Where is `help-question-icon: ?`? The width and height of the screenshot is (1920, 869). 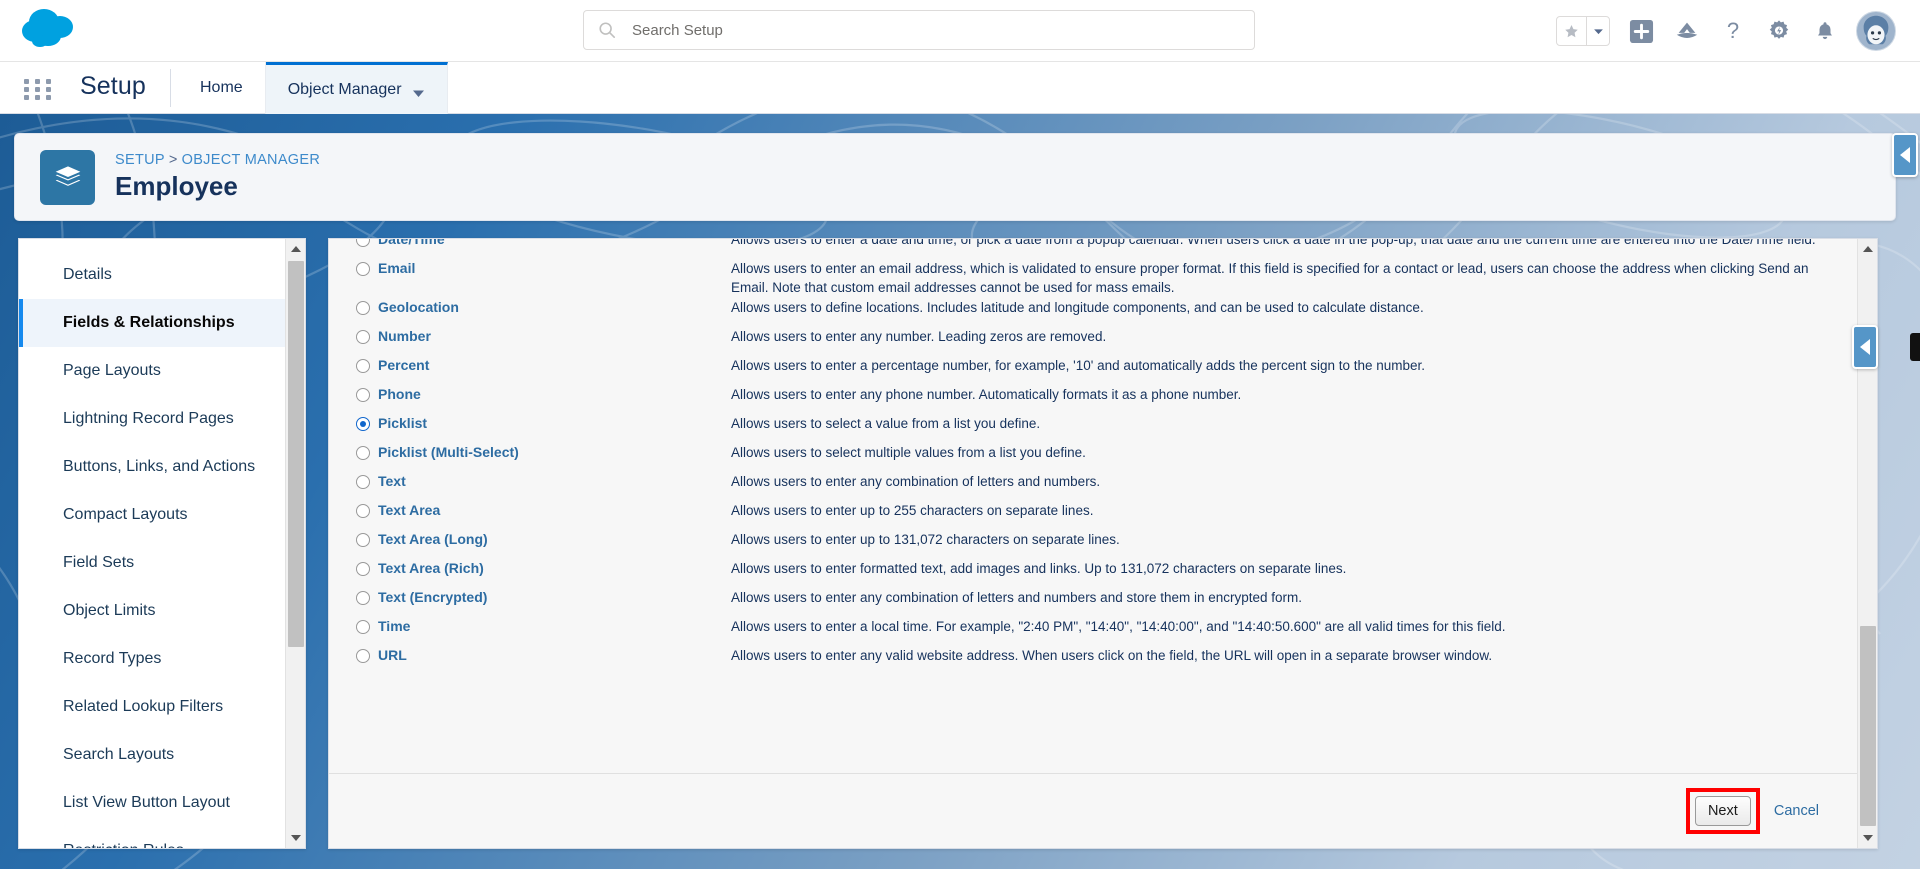
help-question-icon: ? is located at coordinates (1733, 31).